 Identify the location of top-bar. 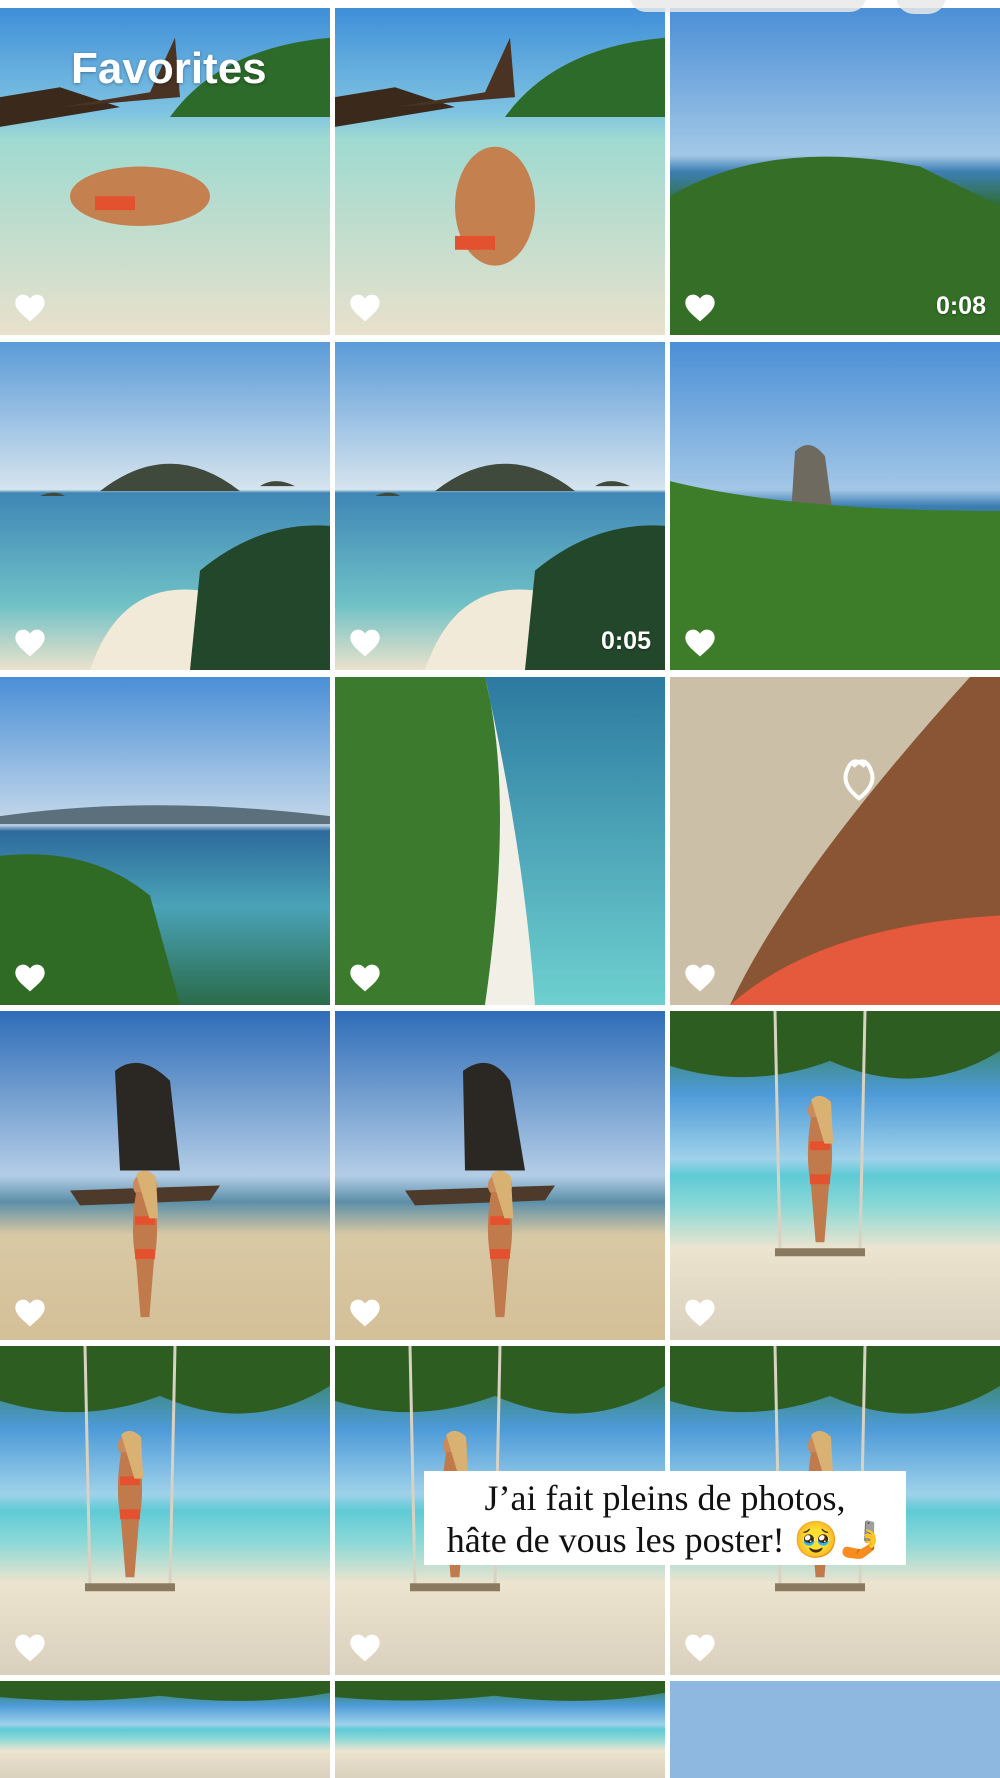
(500, 7).